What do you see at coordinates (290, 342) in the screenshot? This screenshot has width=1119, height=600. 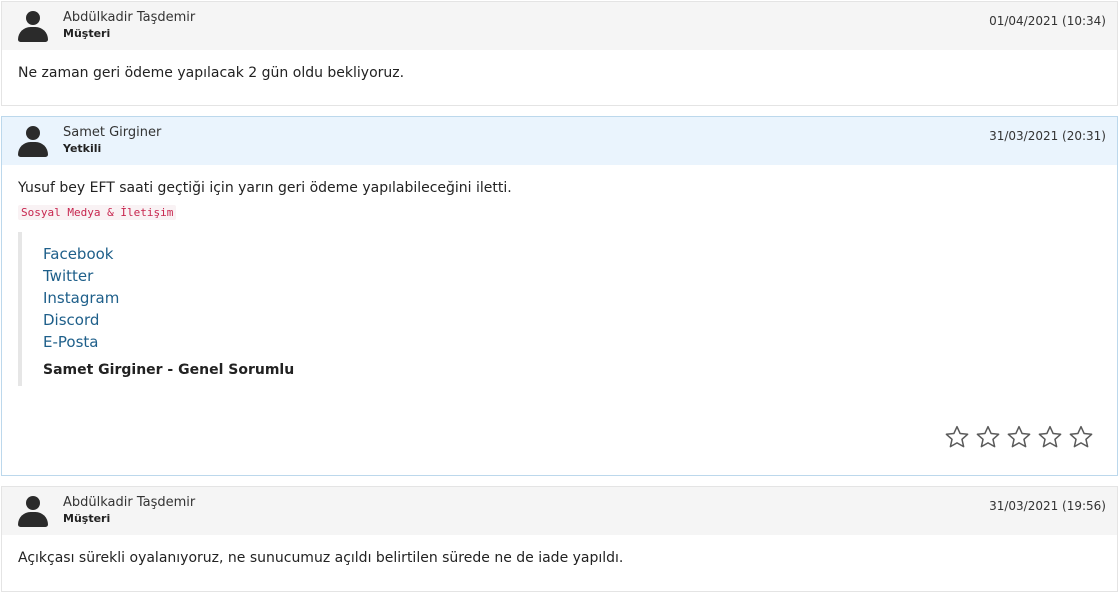 I see `link-e-posta: E-Posta` at bounding box center [290, 342].